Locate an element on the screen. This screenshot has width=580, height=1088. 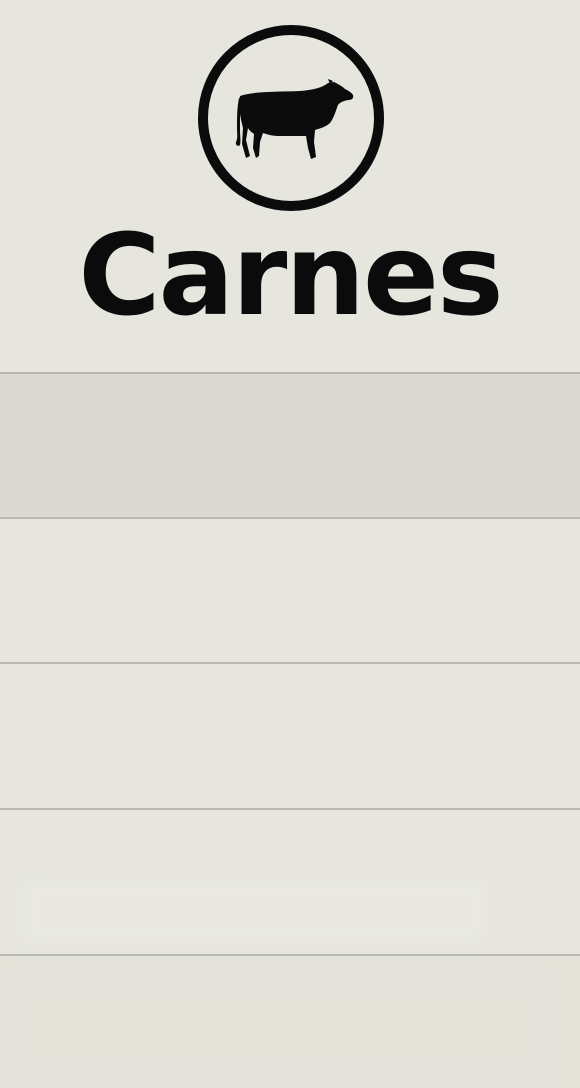
page-title: Carnes is located at coordinates (290, 276).